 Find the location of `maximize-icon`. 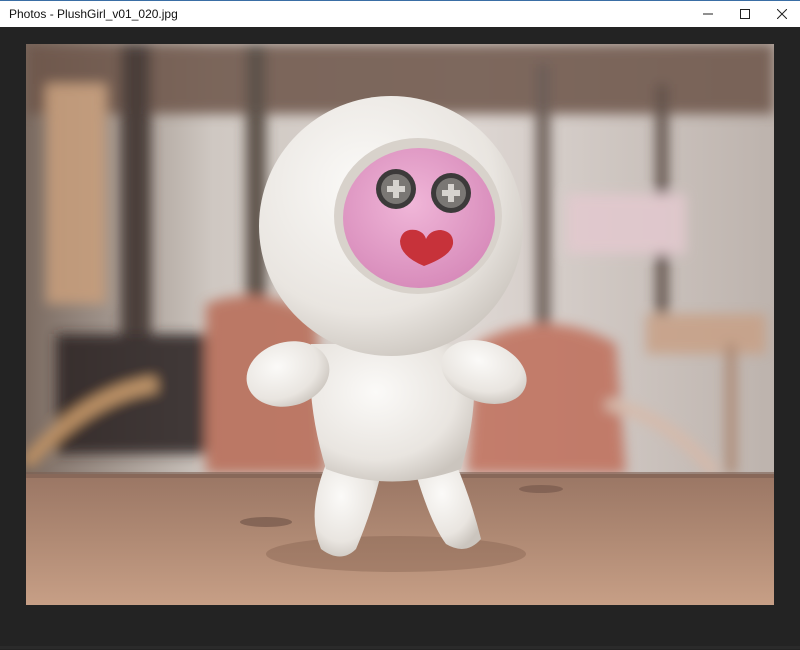

maximize-icon is located at coordinates (744, 14).